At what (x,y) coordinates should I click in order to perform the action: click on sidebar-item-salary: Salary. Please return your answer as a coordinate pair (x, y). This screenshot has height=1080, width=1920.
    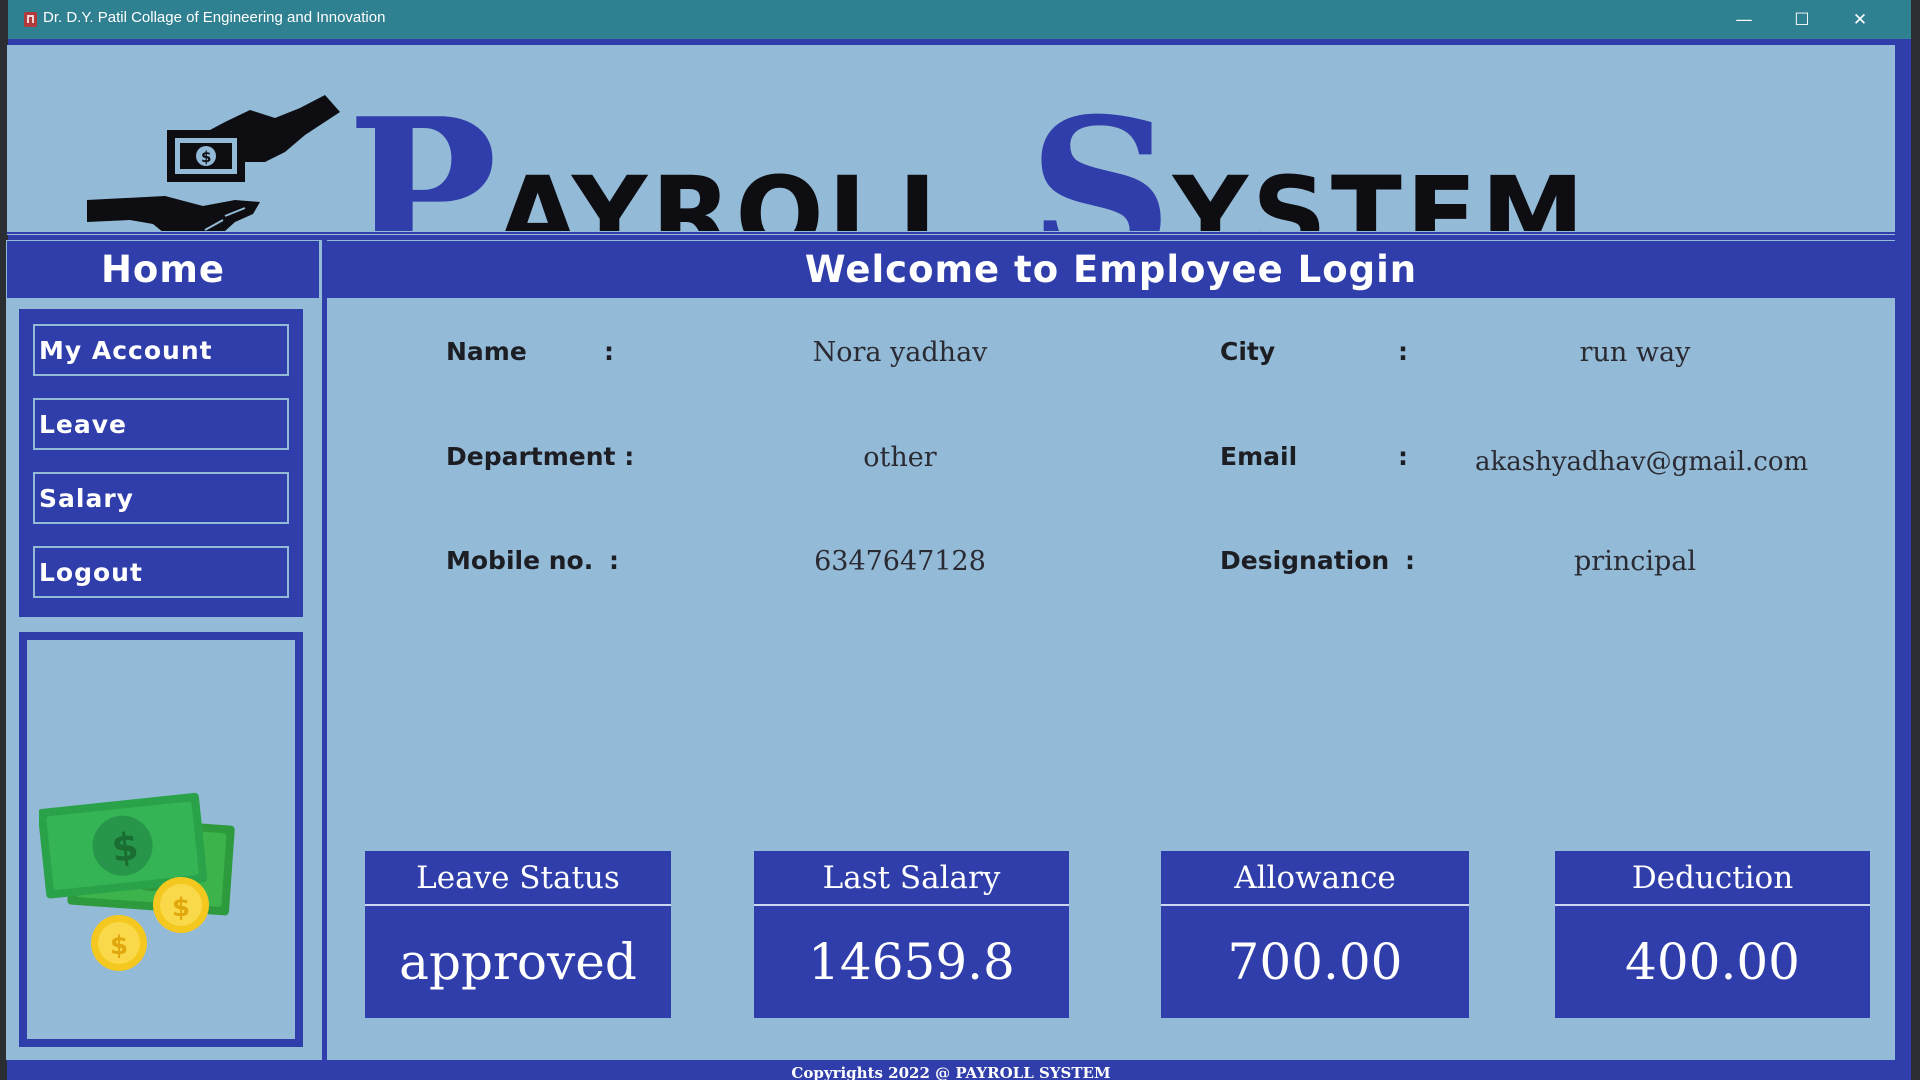
    Looking at the image, I should click on (161, 498).